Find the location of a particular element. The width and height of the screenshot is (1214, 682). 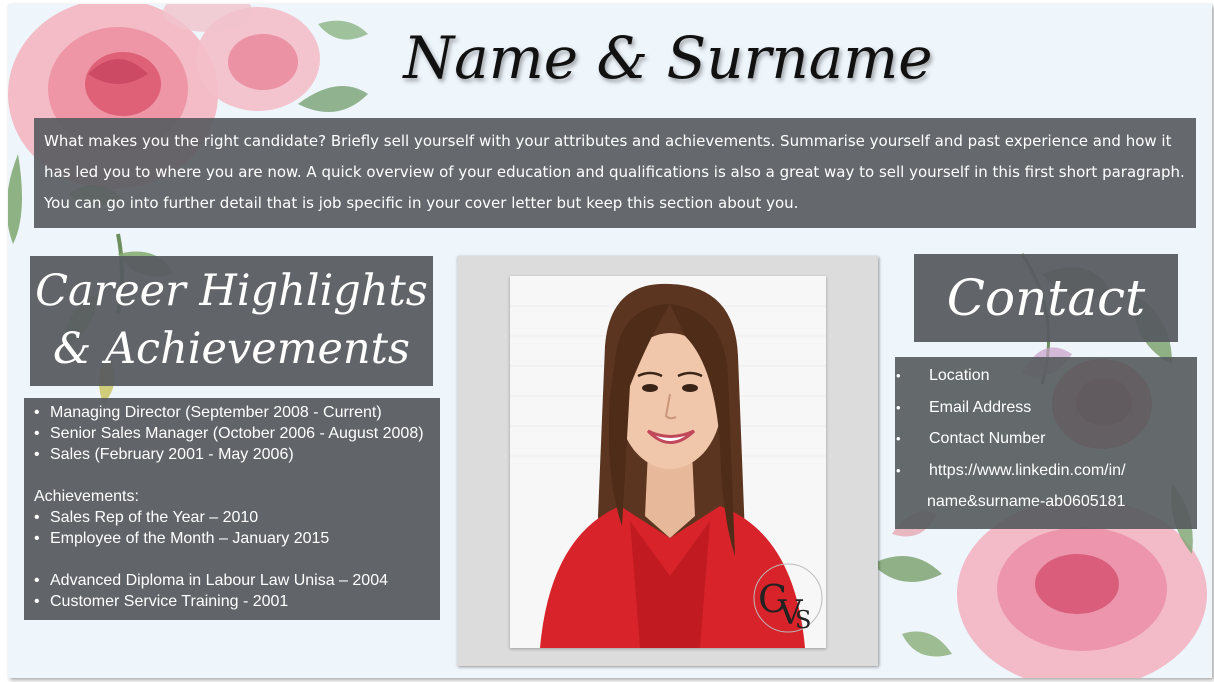

contact-heading: Contact is located at coordinates (1046, 298).